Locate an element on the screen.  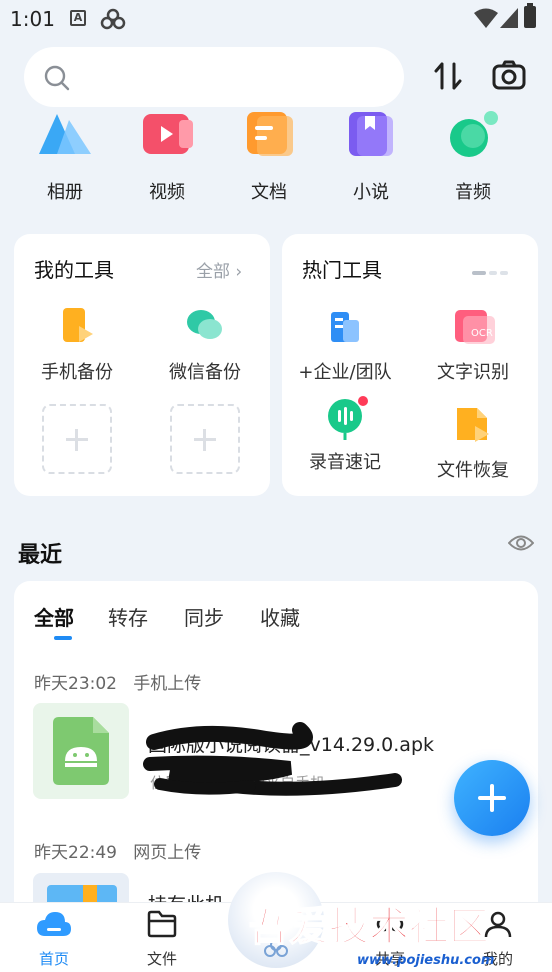
group-header: 昨天23:02 手机上传 is located at coordinates (117, 681).